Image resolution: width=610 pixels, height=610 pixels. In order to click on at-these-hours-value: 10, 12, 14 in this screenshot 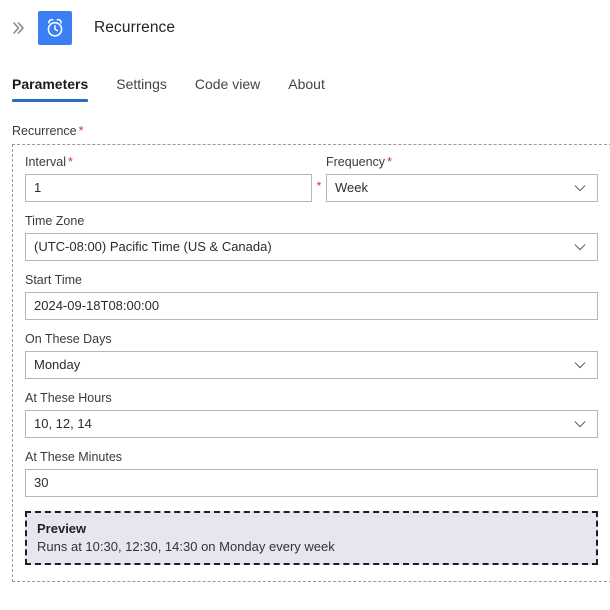, I will do `click(63, 423)`.